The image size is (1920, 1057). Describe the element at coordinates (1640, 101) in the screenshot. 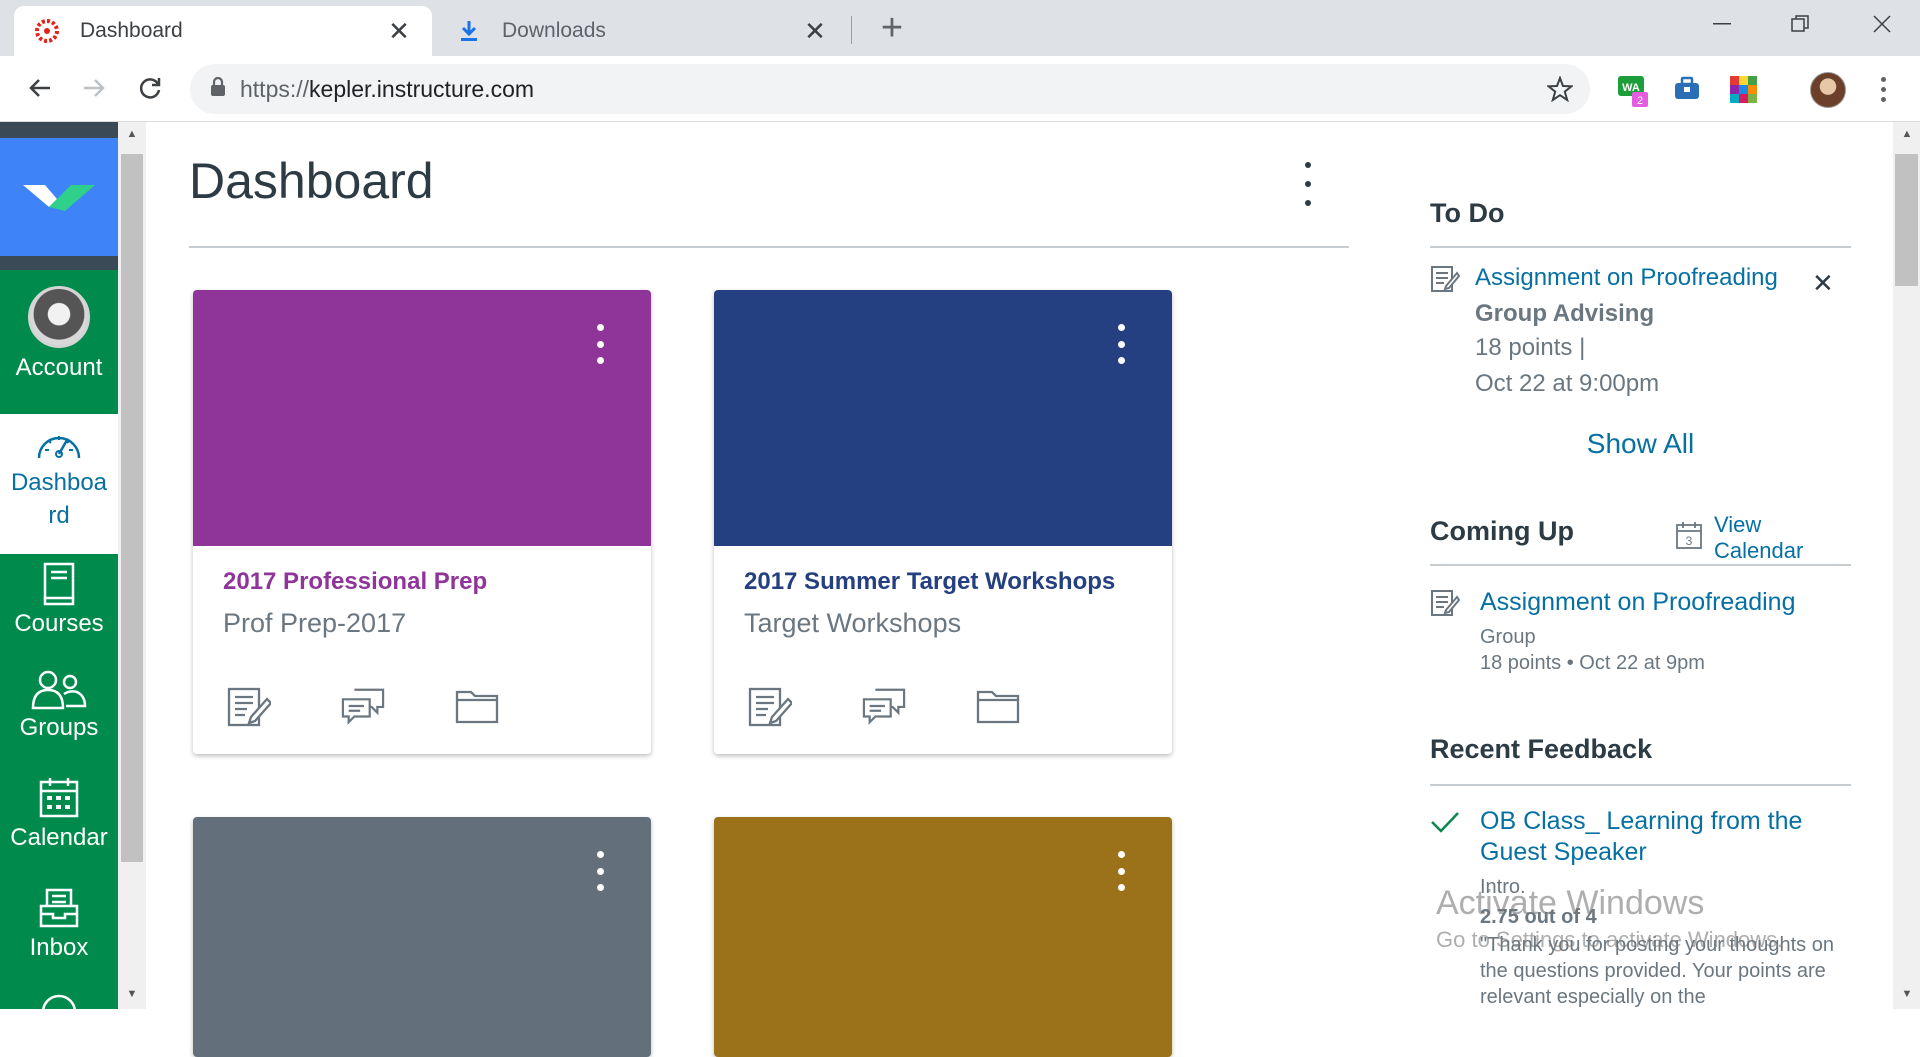

I see `svg-text: 2` at that location.